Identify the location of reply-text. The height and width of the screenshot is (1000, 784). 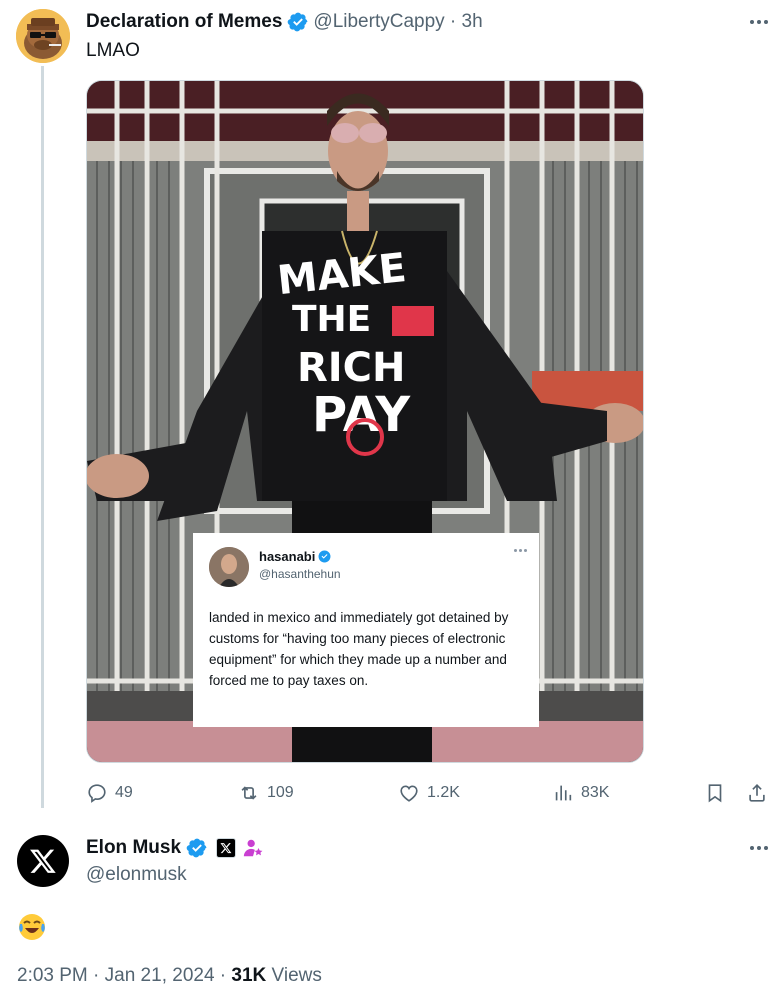
(32, 927).